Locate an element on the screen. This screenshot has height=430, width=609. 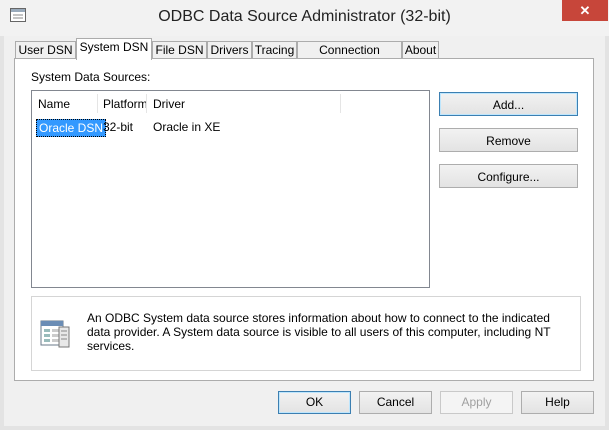
ok-button: OK is located at coordinates (314, 402).